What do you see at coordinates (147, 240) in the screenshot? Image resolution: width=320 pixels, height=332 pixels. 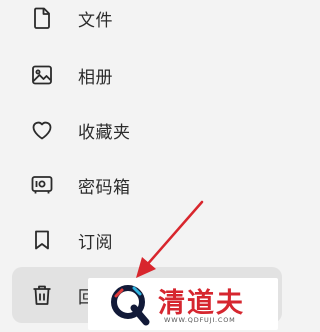 I see `menu-item-subscriptions: 订阅` at bounding box center [147, 240].